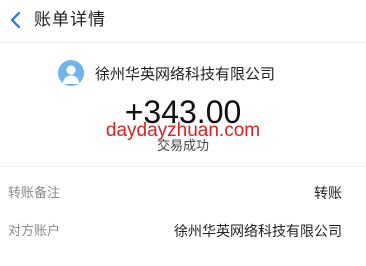 Image resolution: width=366 pixels, height=266 pixels. I want to click on merchant-name: 徐州华英网络科技有限公司, so click(185, 73).